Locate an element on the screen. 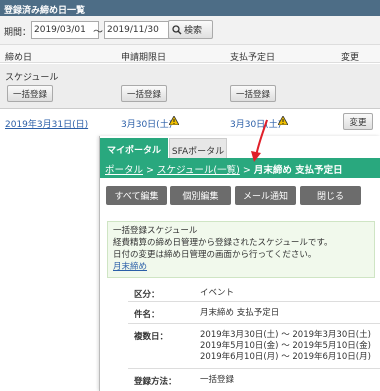 The width and height of the screenshot is (380, 391). action-bar: すべて編集 個別編集 メール通知 閉じる is located at coordinates (240, 197).